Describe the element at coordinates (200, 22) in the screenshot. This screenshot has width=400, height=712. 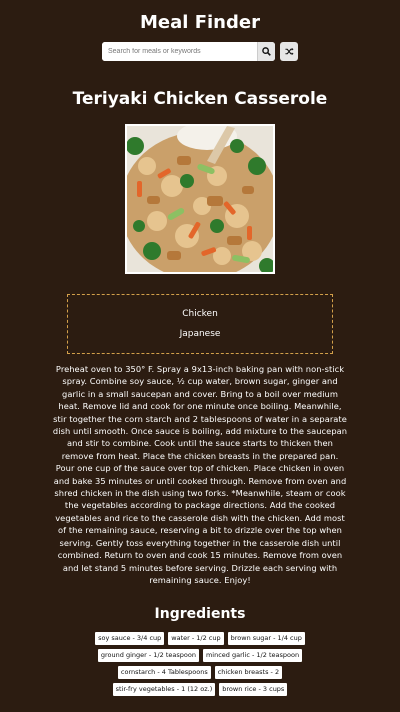
I see `app-title: Meal Finder` at that location.